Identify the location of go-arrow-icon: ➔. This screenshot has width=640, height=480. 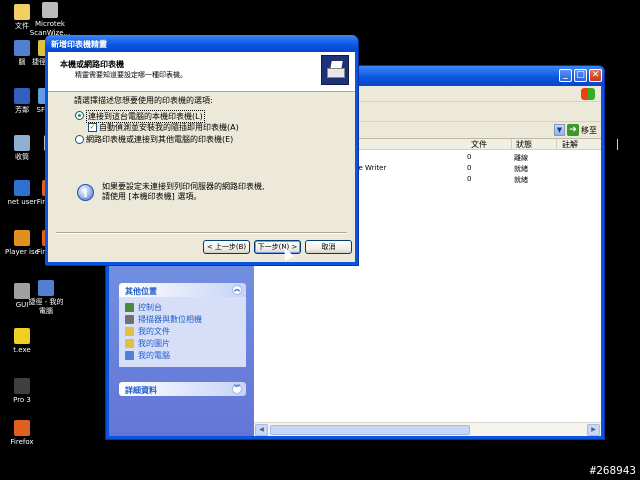
(573, 130).